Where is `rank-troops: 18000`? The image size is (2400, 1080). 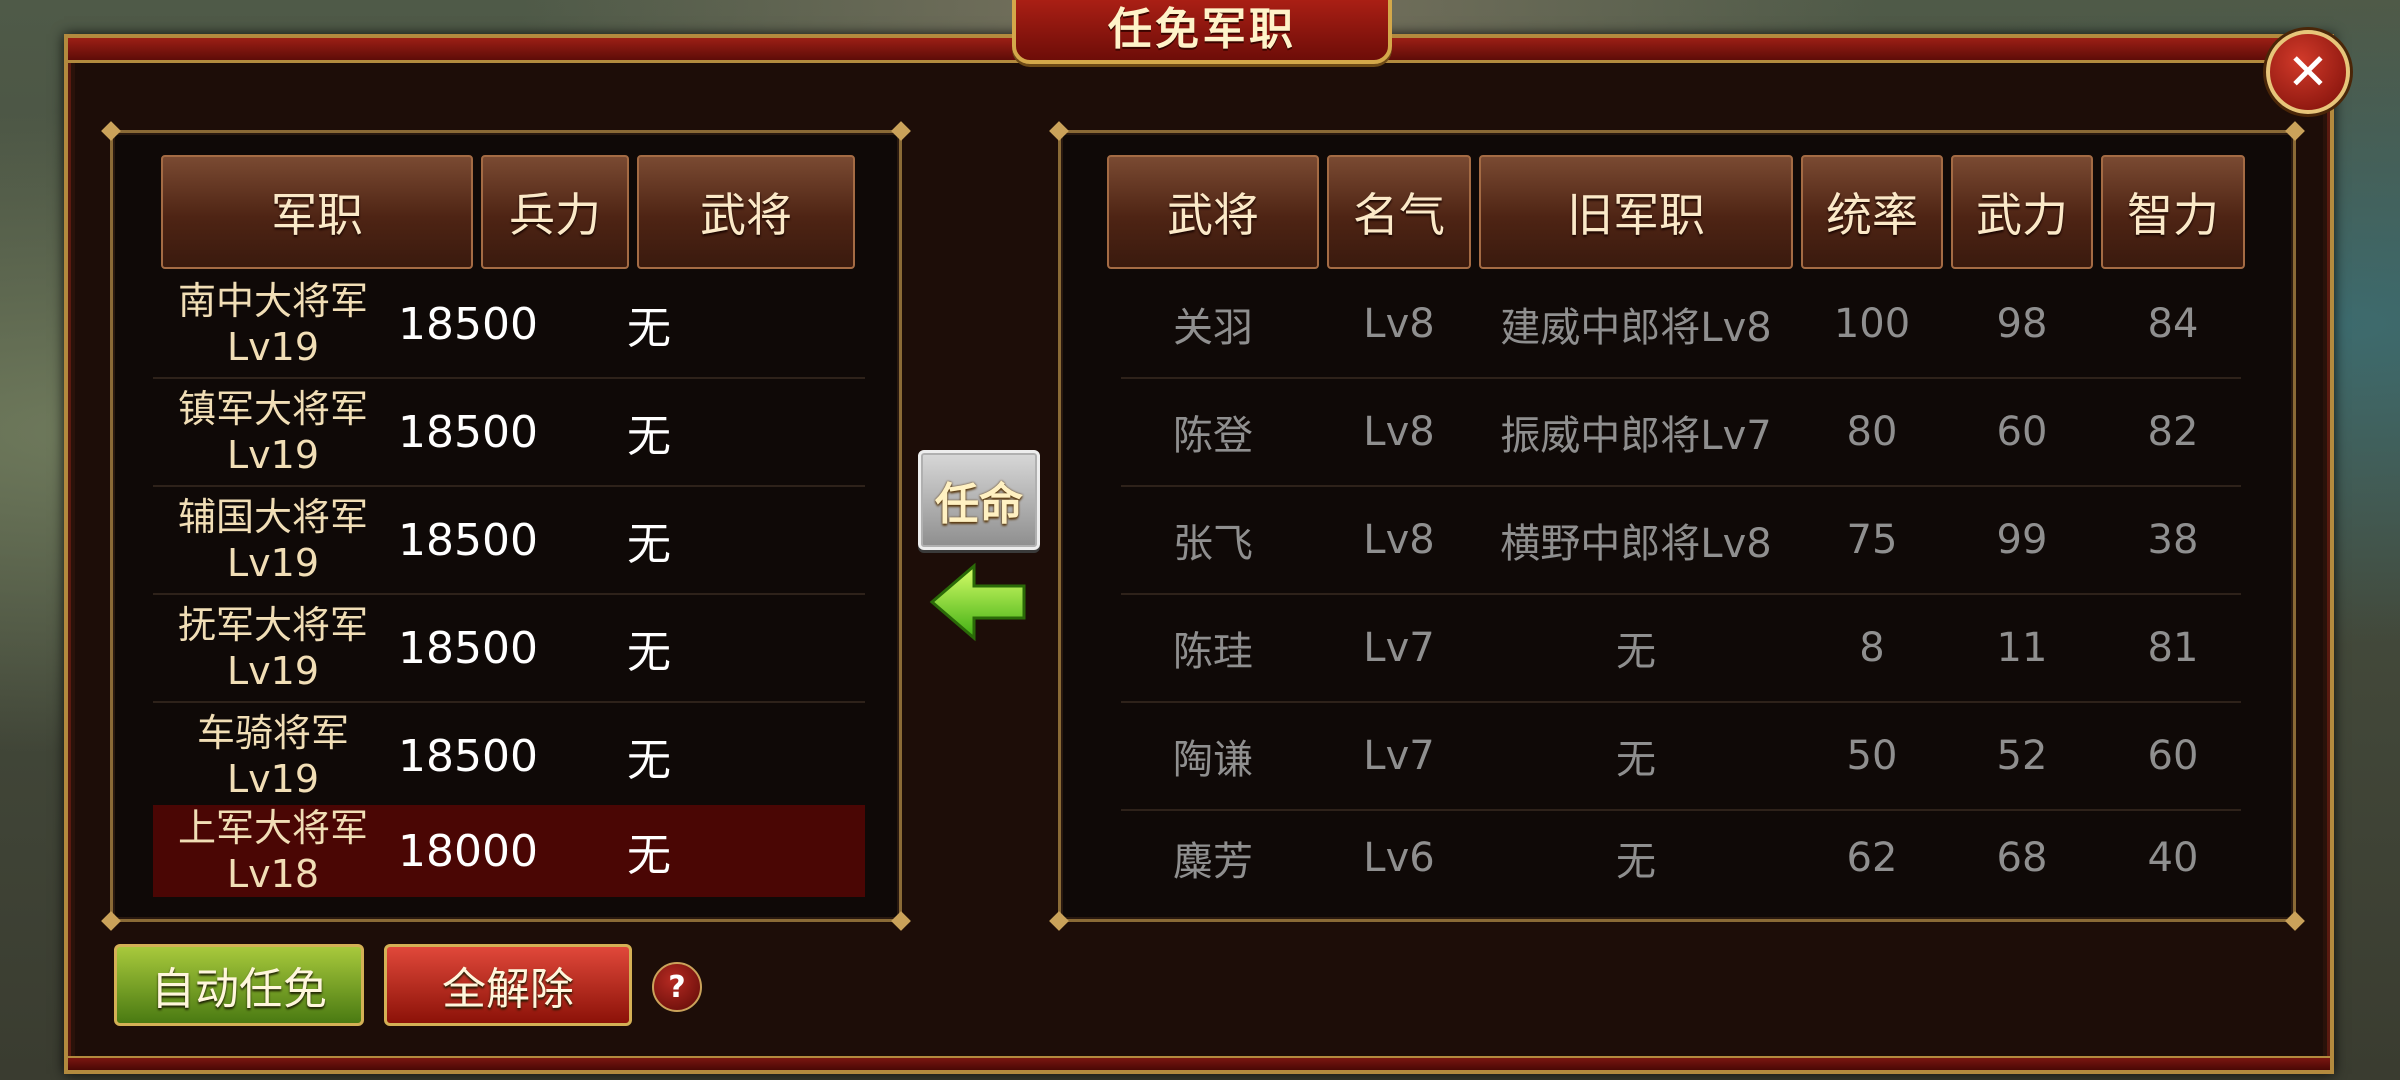
rank-troops: 18000 is located at coordinates (468, 851).